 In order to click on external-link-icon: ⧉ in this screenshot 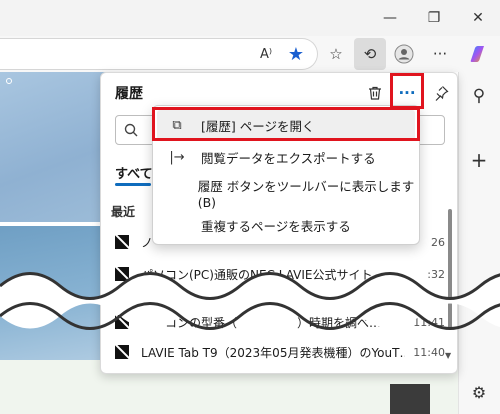, I will do `click(177, 125)`.